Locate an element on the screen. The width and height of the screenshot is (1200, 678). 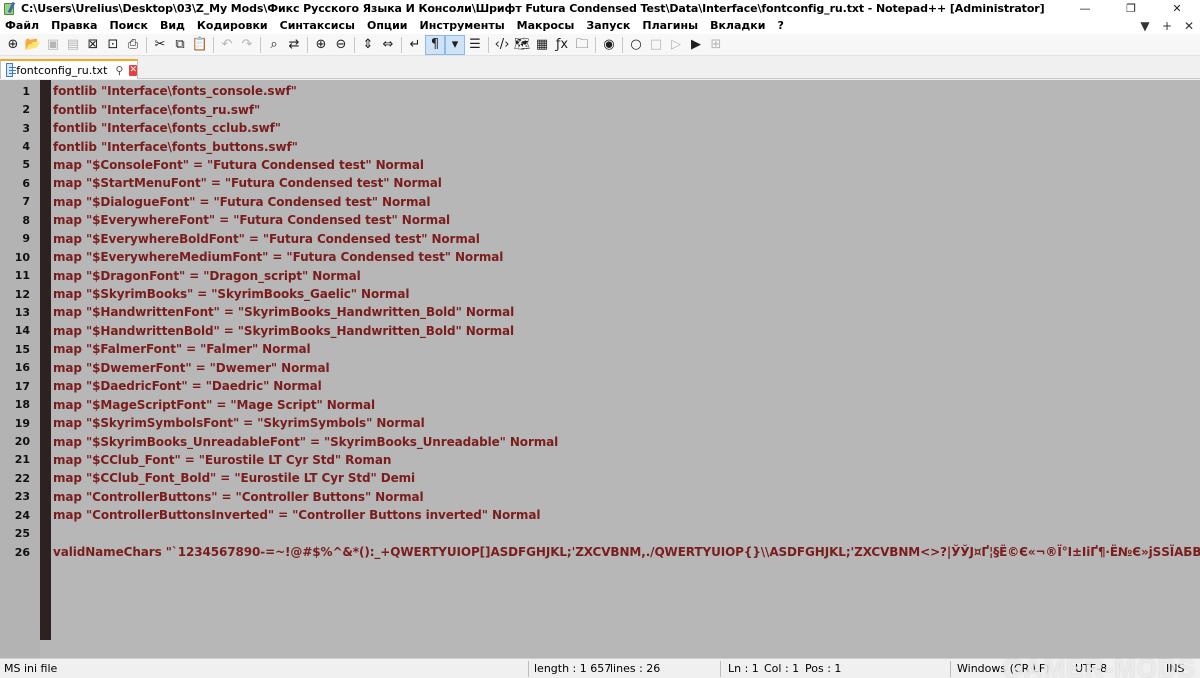
status-file-type: MS ini file is located at coordinates (31, 668).